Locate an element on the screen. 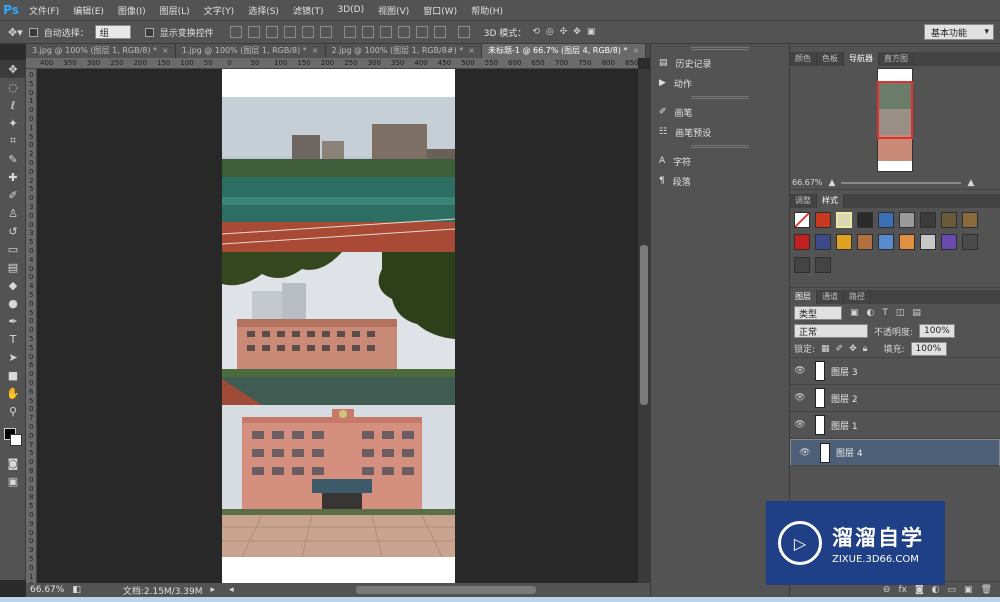 This screenshot has height=602, width=1000. align-right-icon is located at coordinates (325, 32).